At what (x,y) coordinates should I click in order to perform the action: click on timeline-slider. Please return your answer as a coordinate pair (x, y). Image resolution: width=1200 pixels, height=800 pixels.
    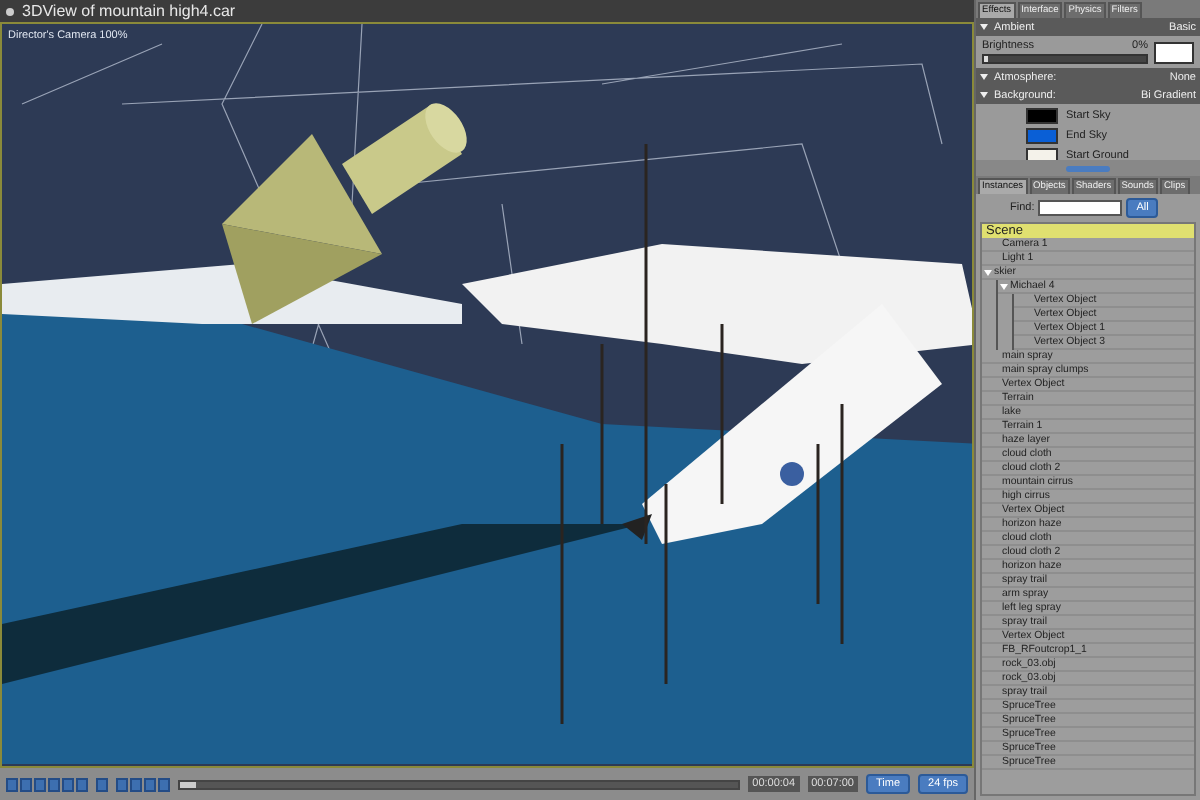
    Looking at the image, I should click on (459, 784).